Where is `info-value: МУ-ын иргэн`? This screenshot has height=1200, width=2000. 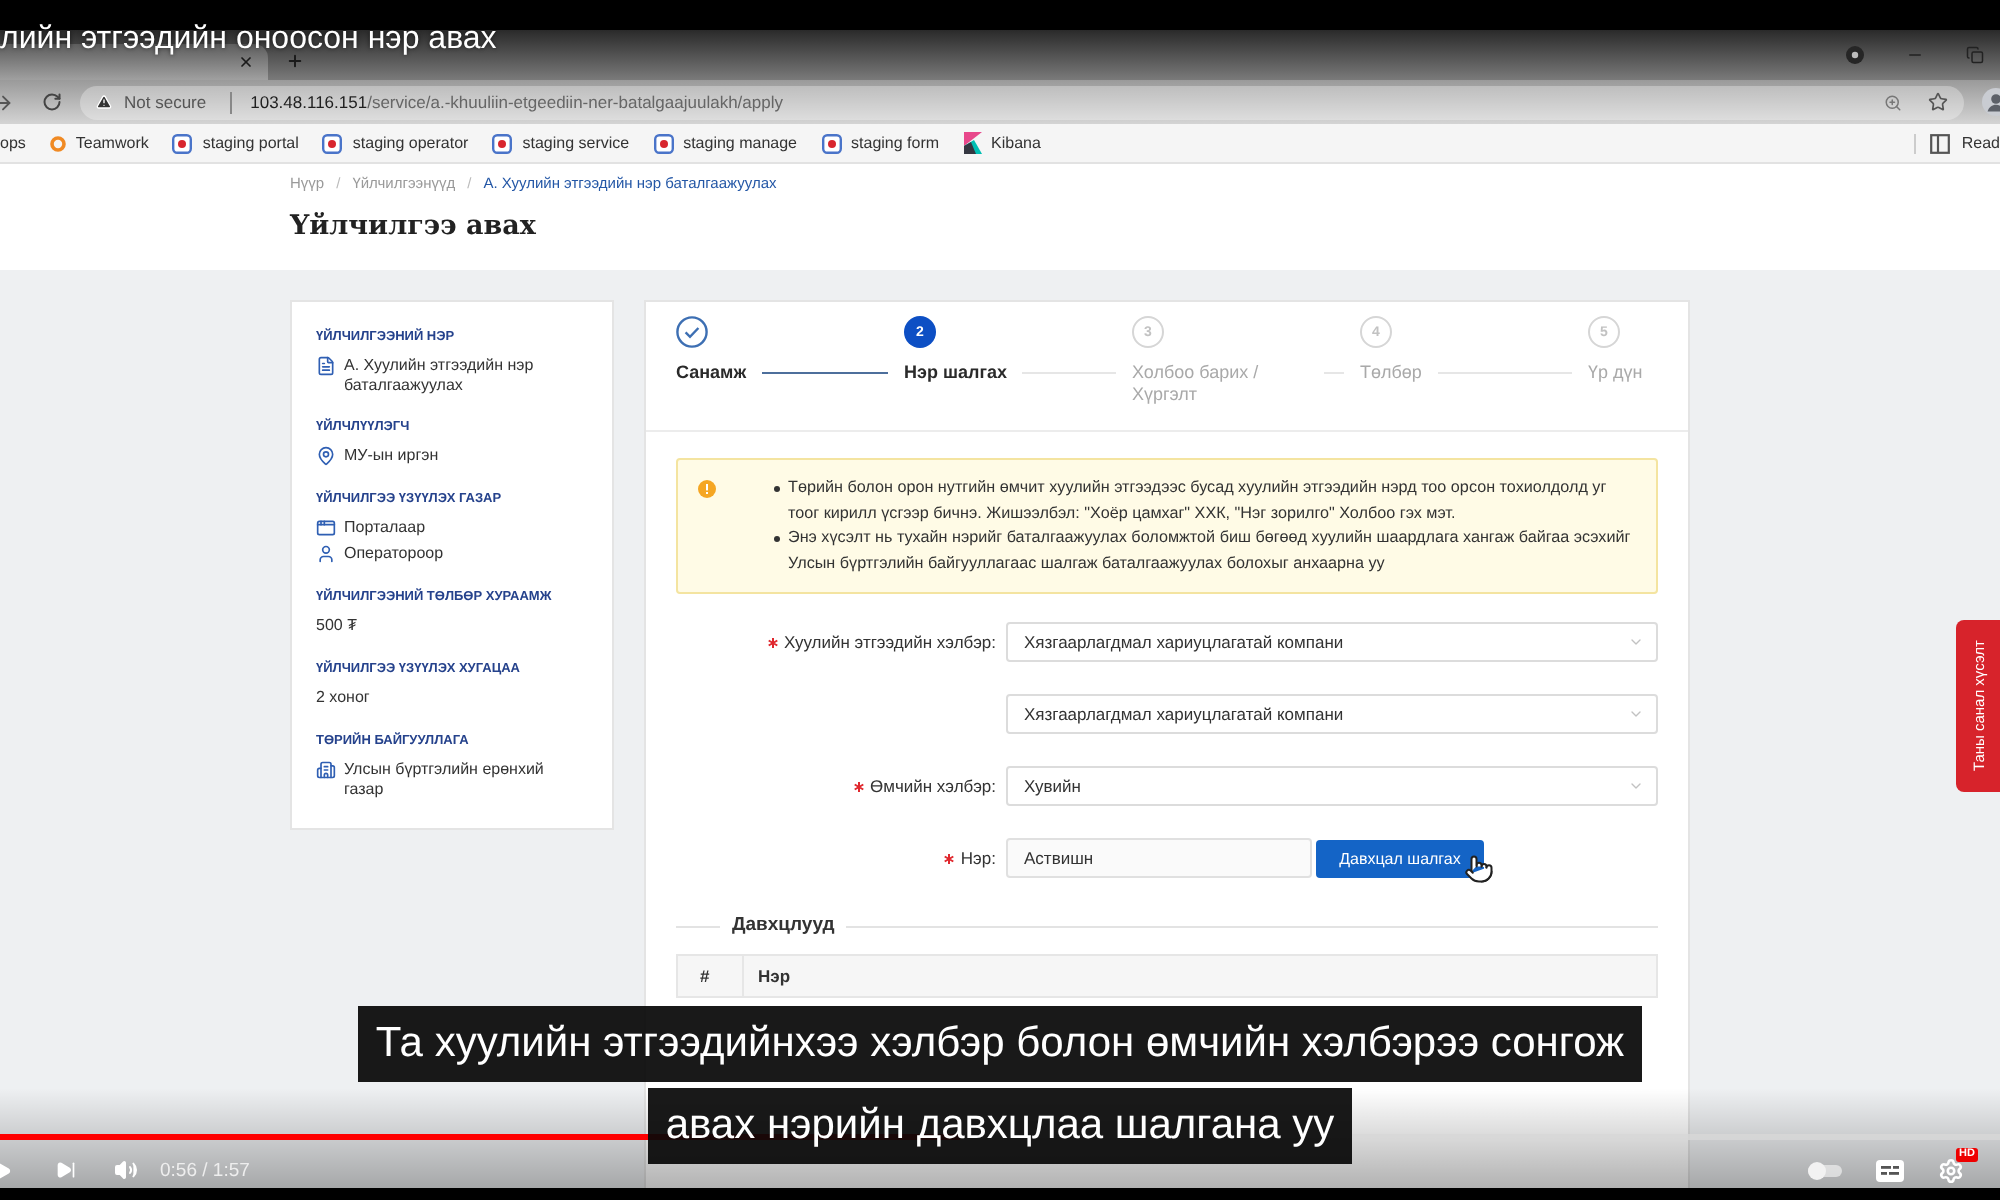 info-value: МУ-ын иргэн is located at coordinates (391, 455).